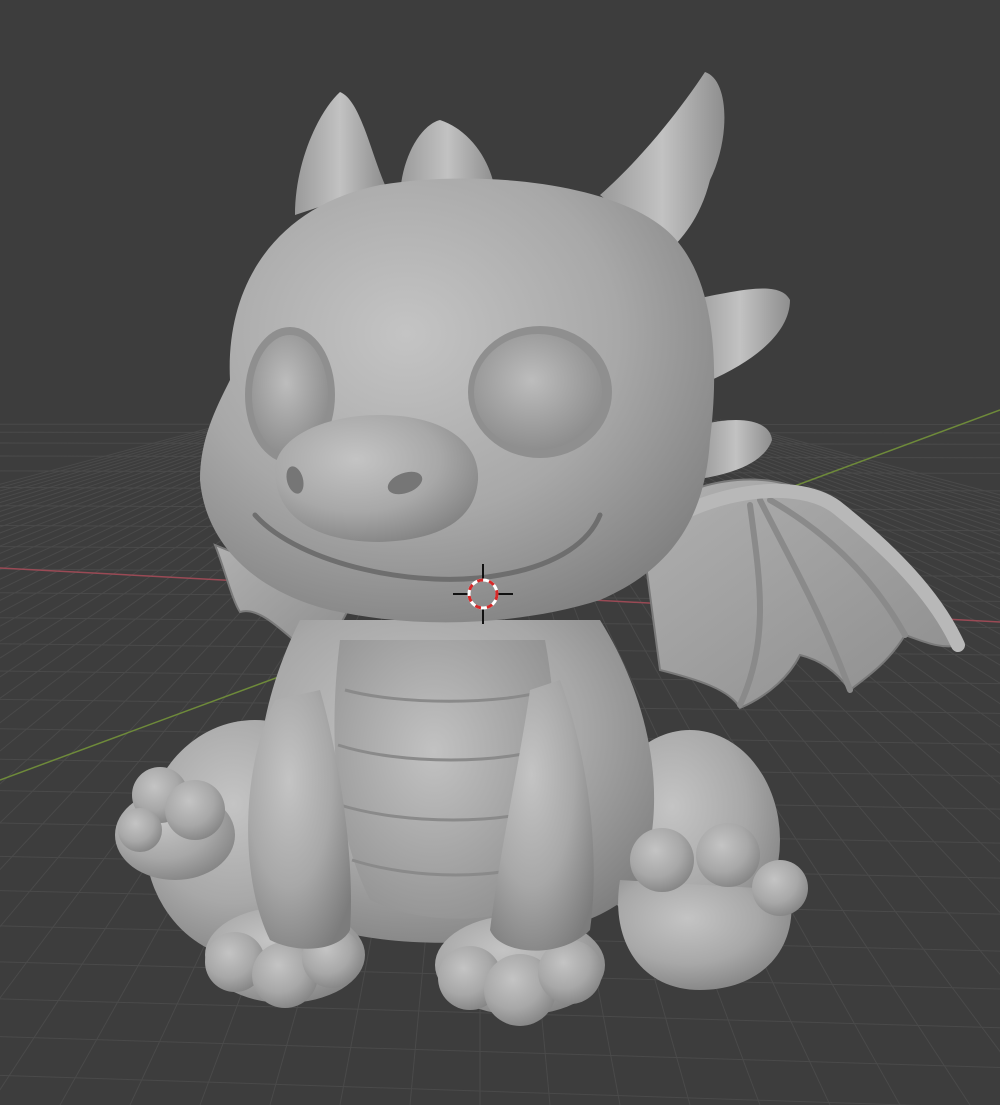 The image size is (1000, 1105). Describe the element at coordinates (540, 392) in the screenshot. I see `dragon-eye-right` at that location.